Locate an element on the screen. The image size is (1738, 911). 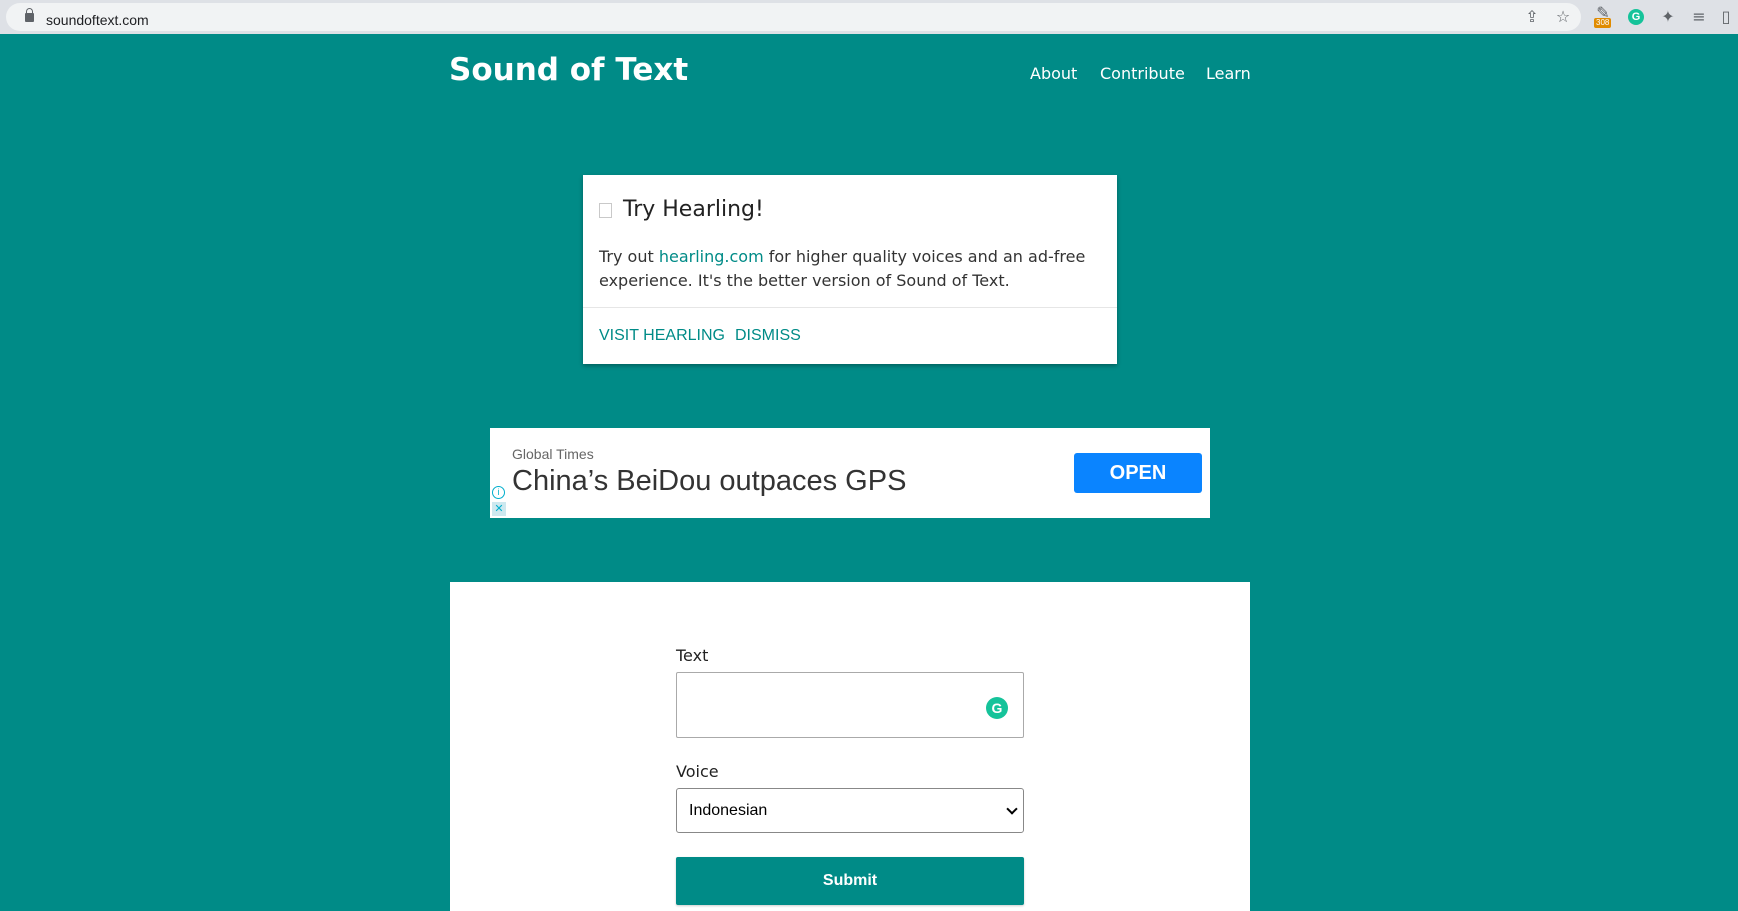
card-divider is located at coordinates (850, 307).